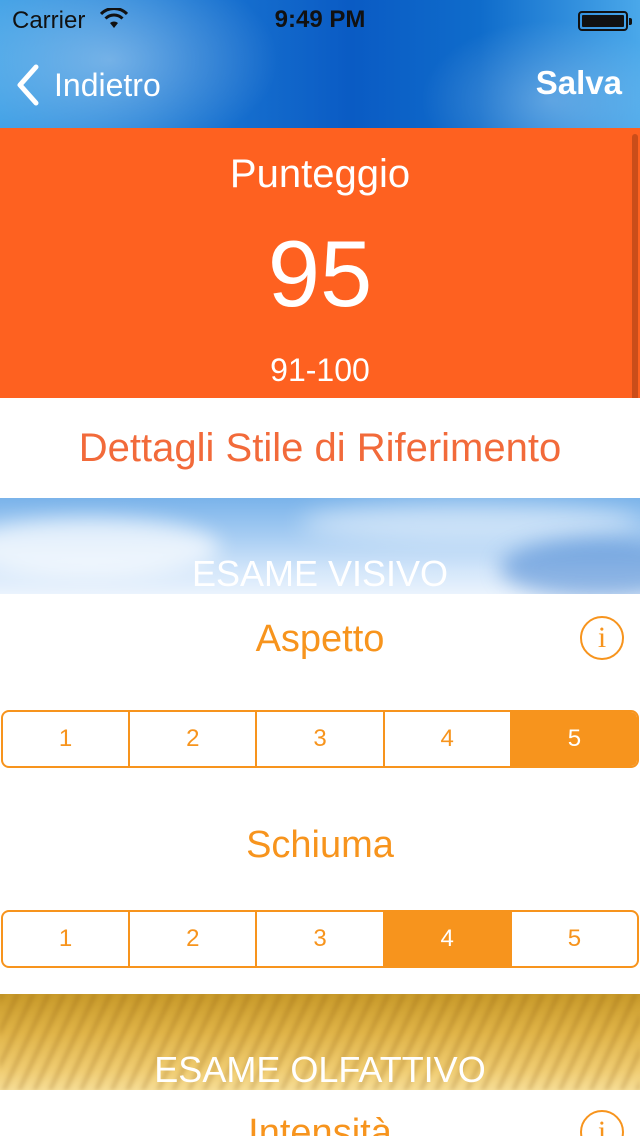  Describe the element at coordinates (320, 64) in the screenshot. I see `navigation-header: Carrier 9:49 PM Indietro Salva` at that location.